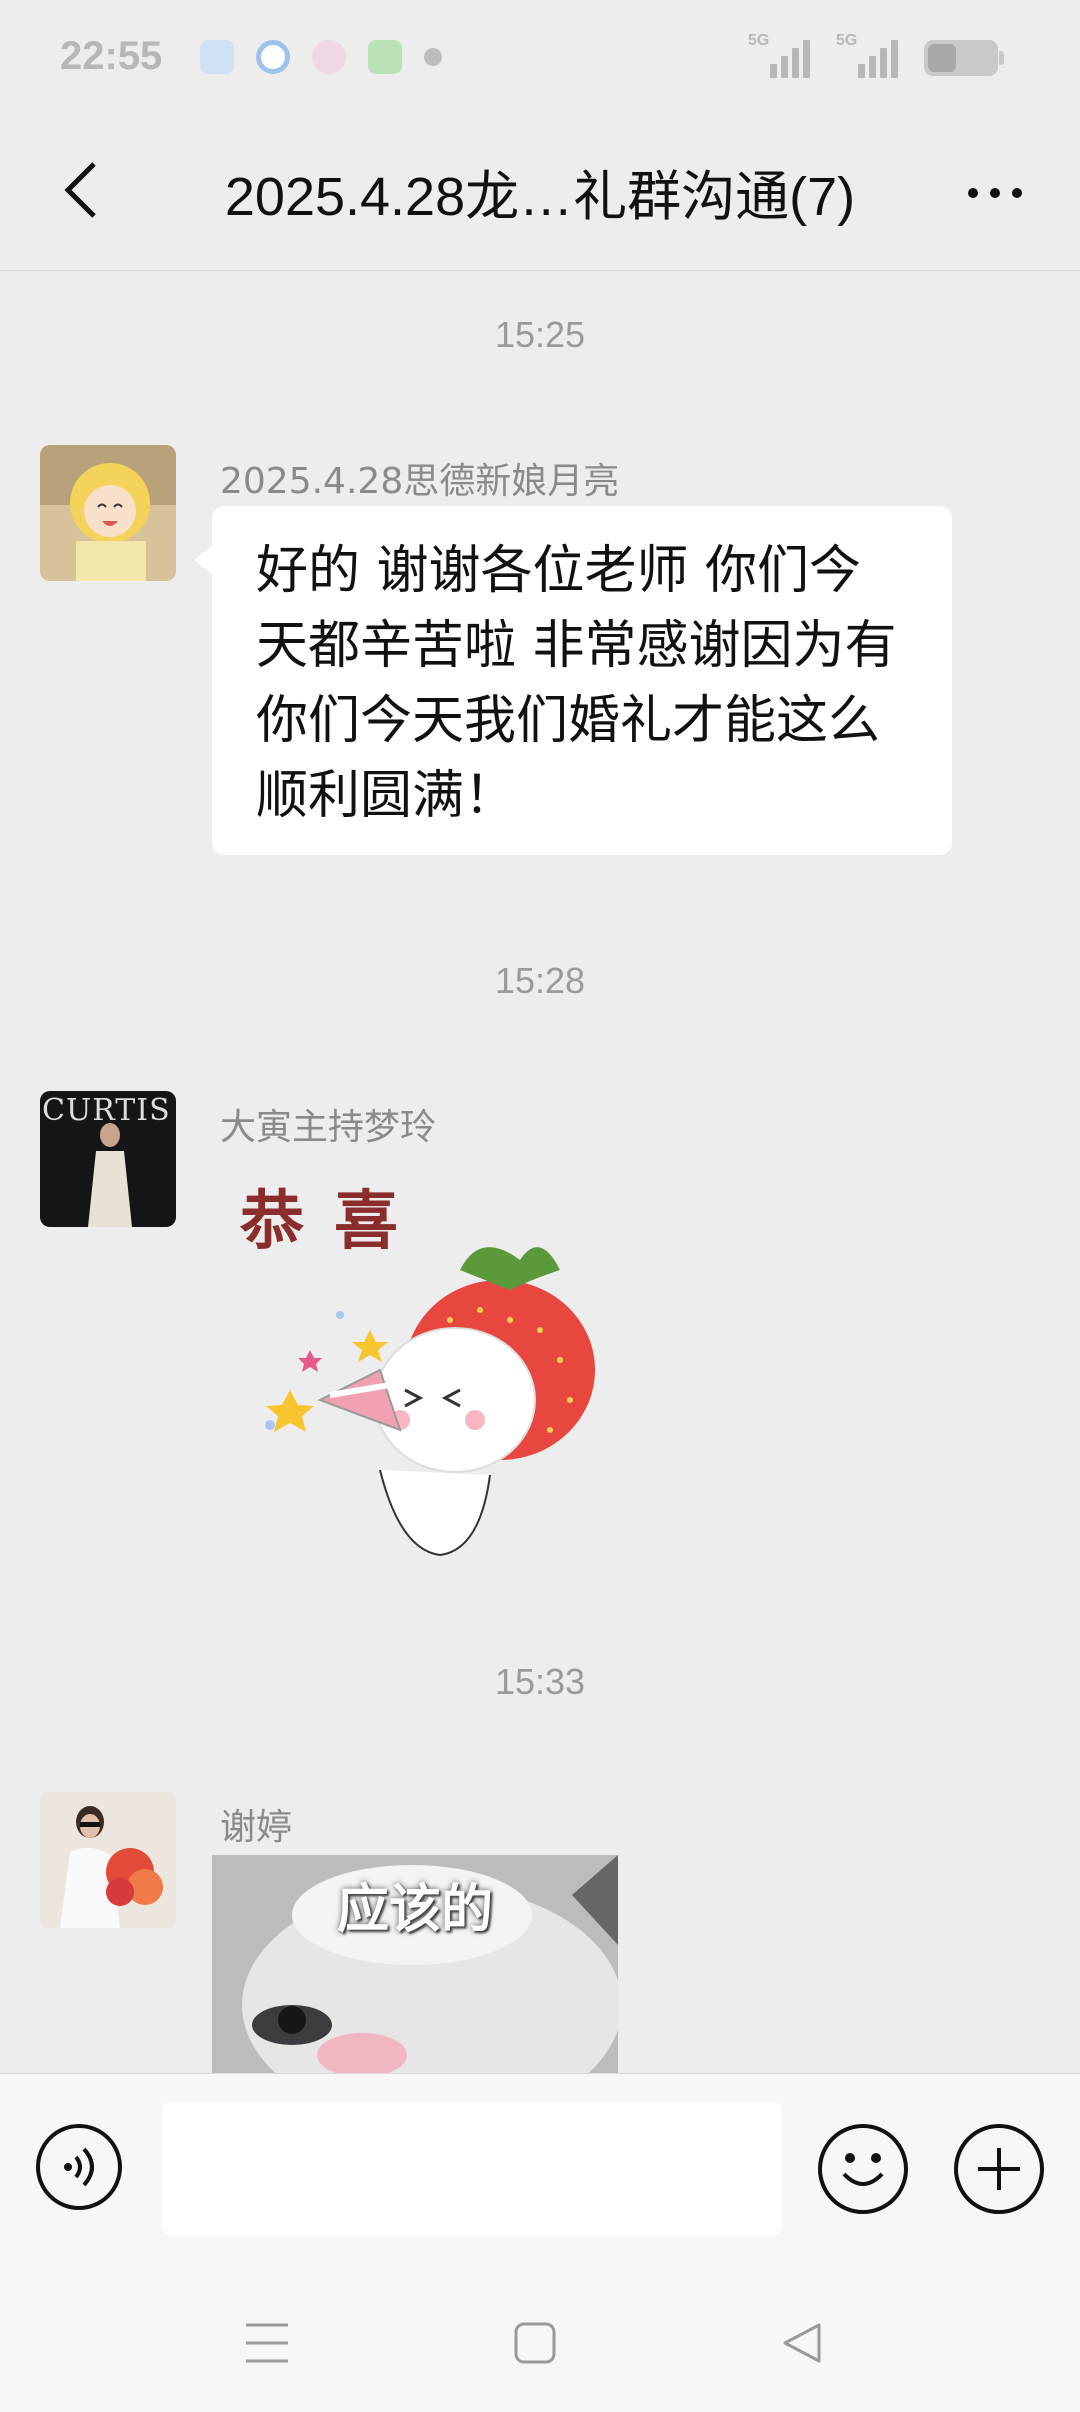 The image size is (1080, 2412). What do you see at coordinates (415, 1964) in the screenshot?
I see `image-message: 应该的` at bounding box center [415, 1964].